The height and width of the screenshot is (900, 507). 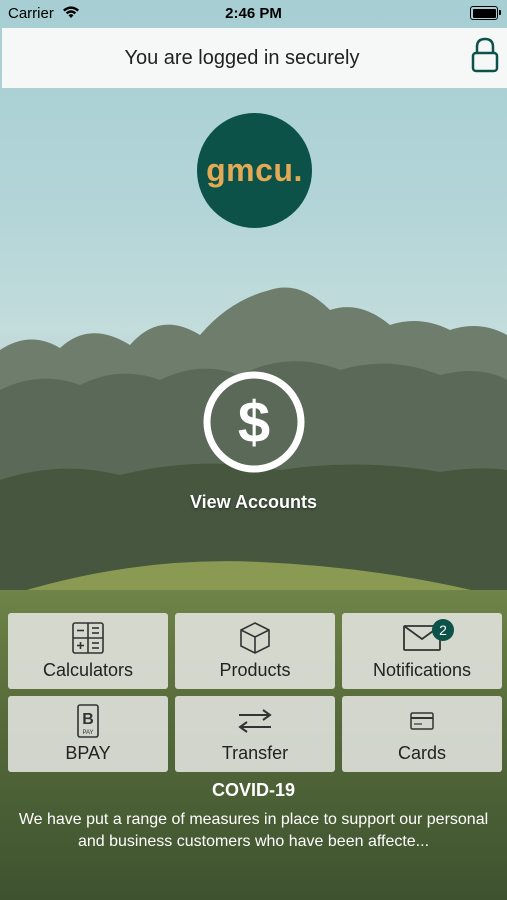 What do you see at coordinates (88, 638) in the screenshot?
I see `calculator-icon` at bounding box center [88, 638].